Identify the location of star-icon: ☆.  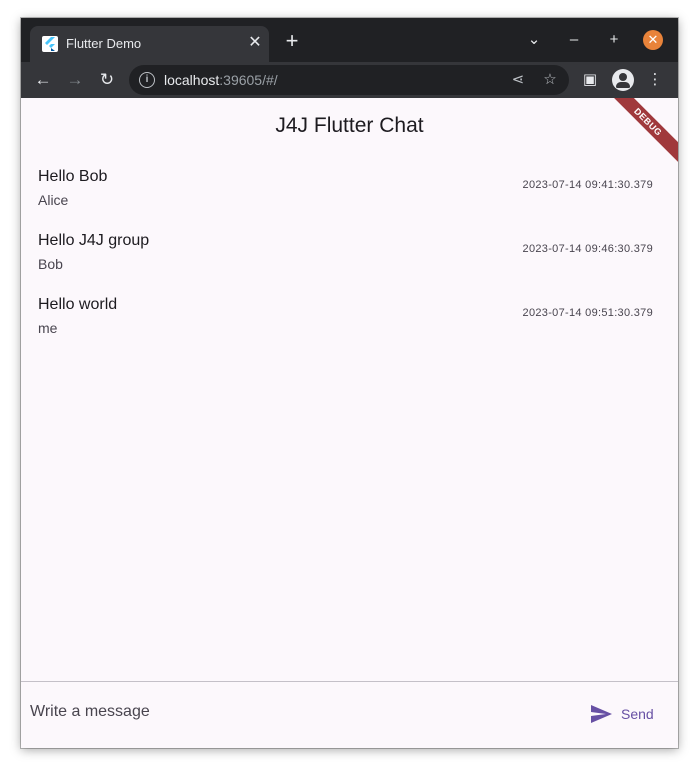
(550, 80).